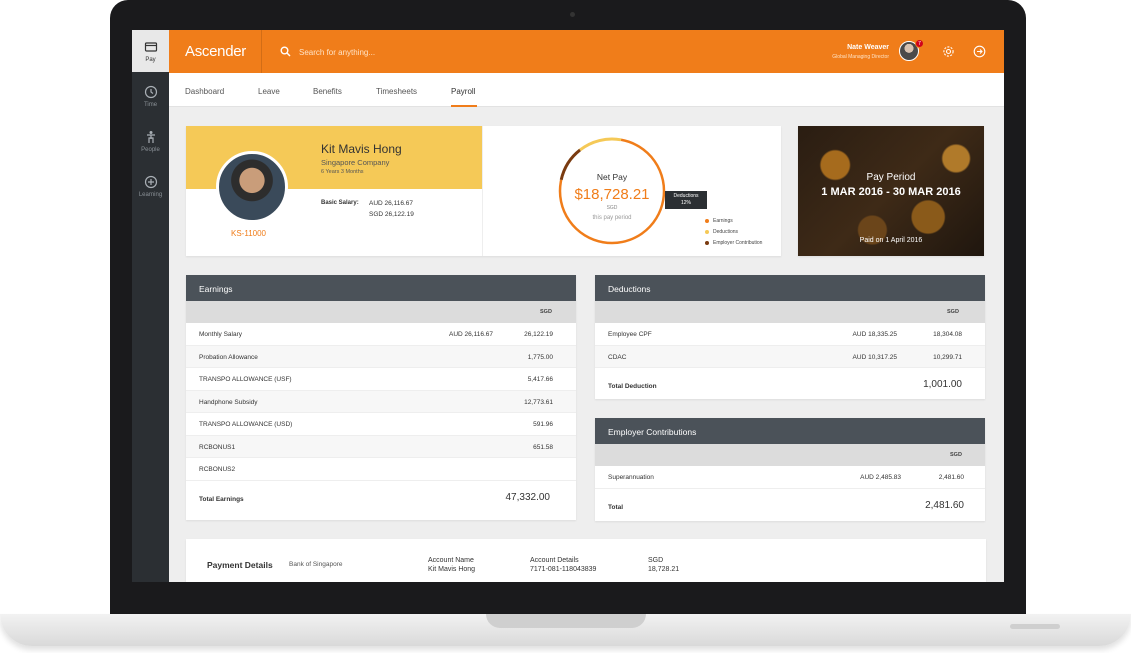 The image size is (1131, 653). What do you see at coordinates (217, 469) in the screenshot?
I see `row-label: RCBONUS2` at bounding box center [217, 469].